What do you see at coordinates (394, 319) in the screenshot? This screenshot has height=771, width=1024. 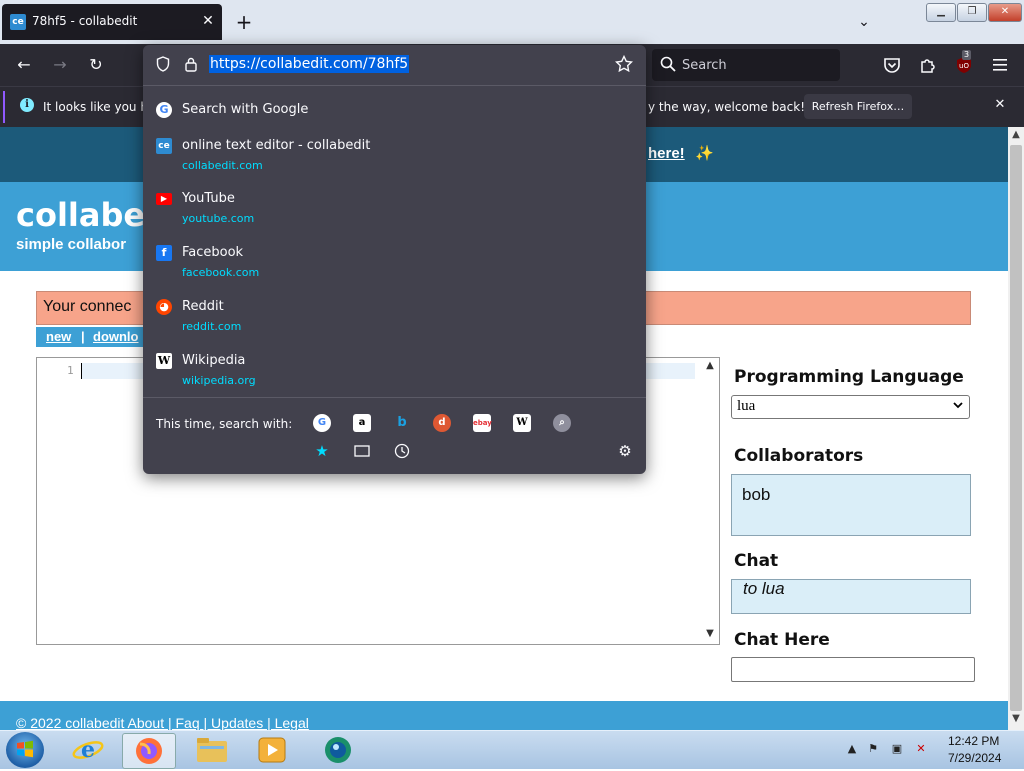 I see `suggestion-reddit: ◕ Reddit reddit.com` at bounding box center [394, 319].